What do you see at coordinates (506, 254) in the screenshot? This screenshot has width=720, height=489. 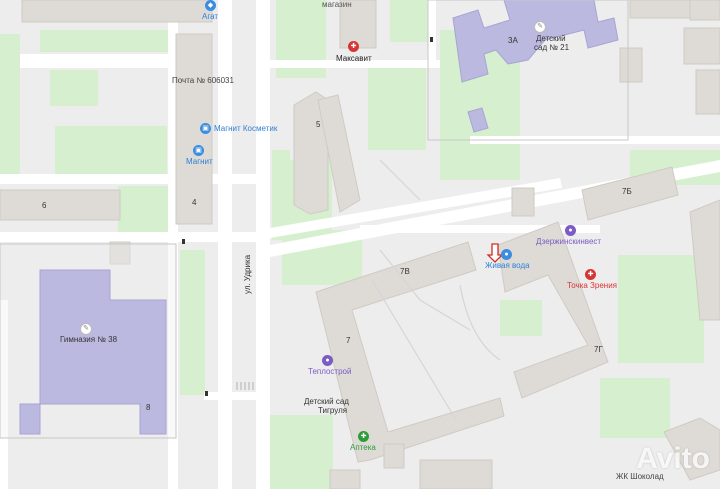 I see `water-drop-icon: ●` at bounding box center [506, 254].